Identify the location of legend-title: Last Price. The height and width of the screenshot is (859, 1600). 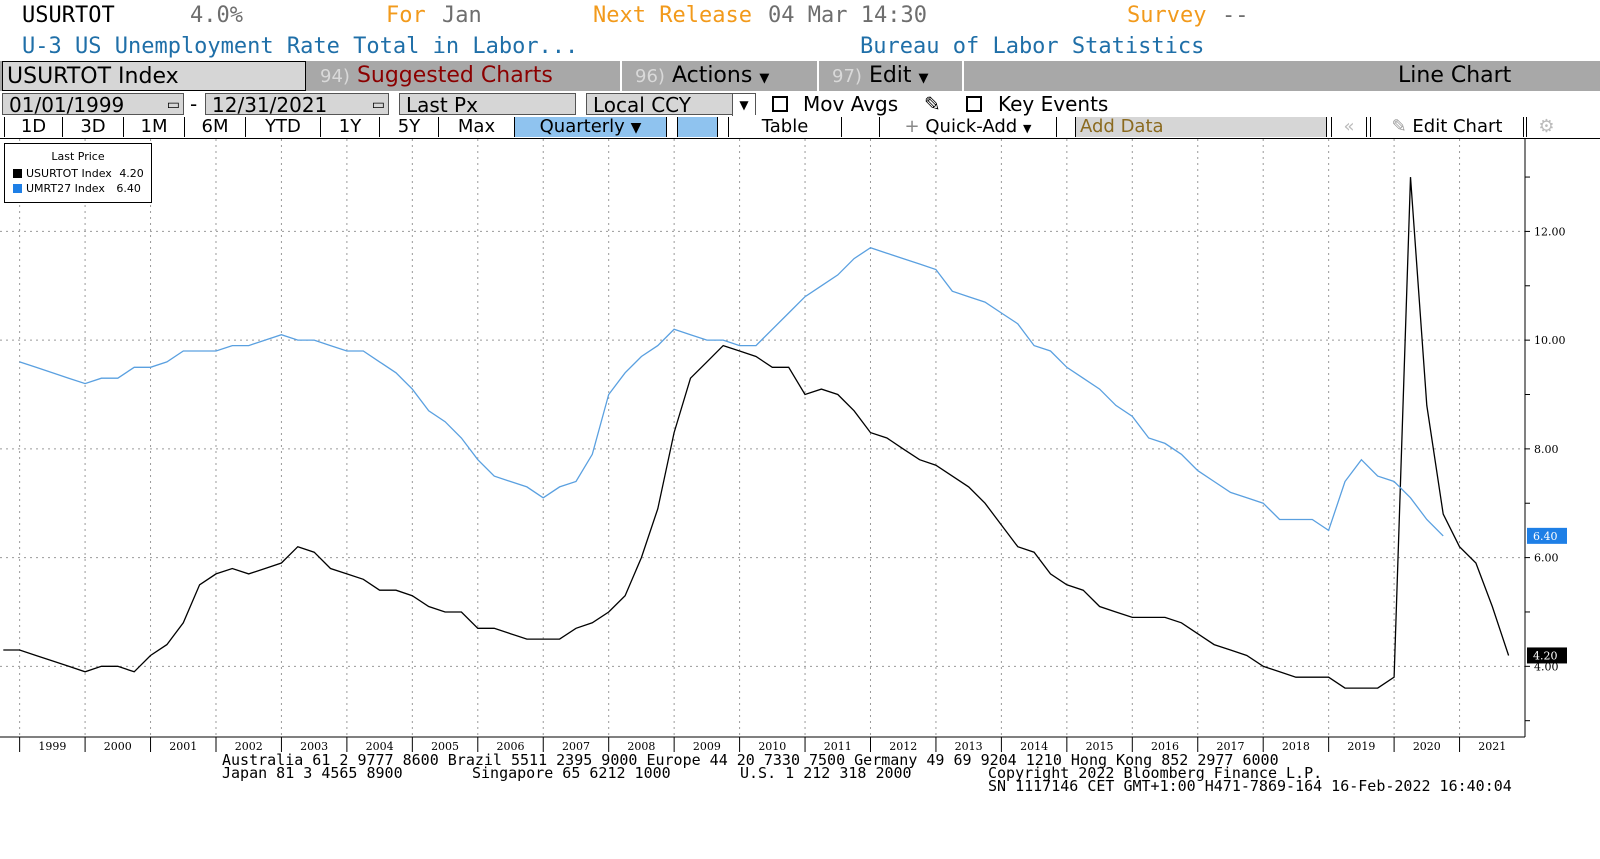
(78, 156).